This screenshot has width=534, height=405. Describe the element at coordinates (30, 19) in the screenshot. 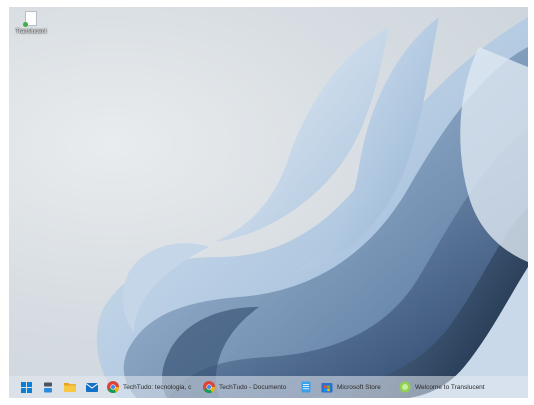

I see `file-icon` at that location.